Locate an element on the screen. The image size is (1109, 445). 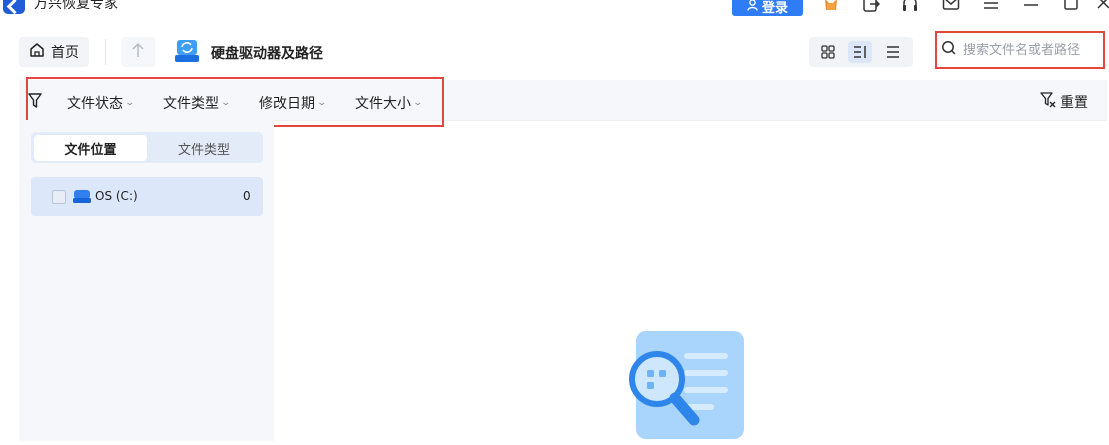
tab-file-location: 文件位置 is located at coordinates (90, 148).